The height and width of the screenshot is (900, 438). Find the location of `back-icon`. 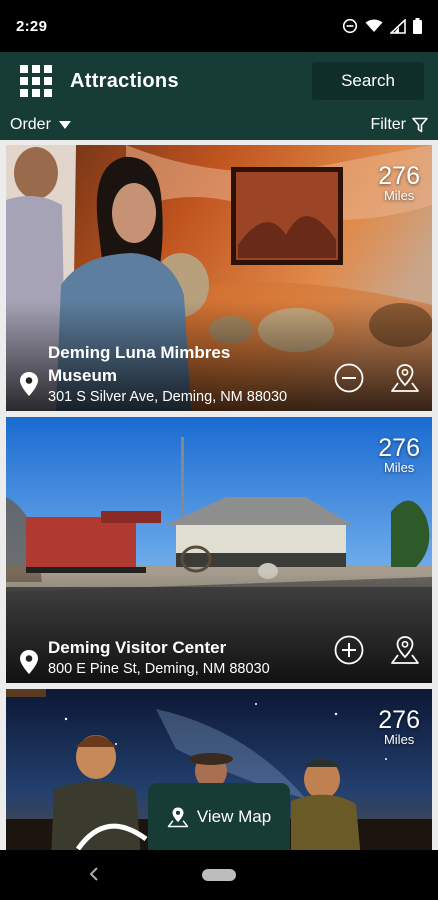

back-icon is located at coordinates (94, 874).